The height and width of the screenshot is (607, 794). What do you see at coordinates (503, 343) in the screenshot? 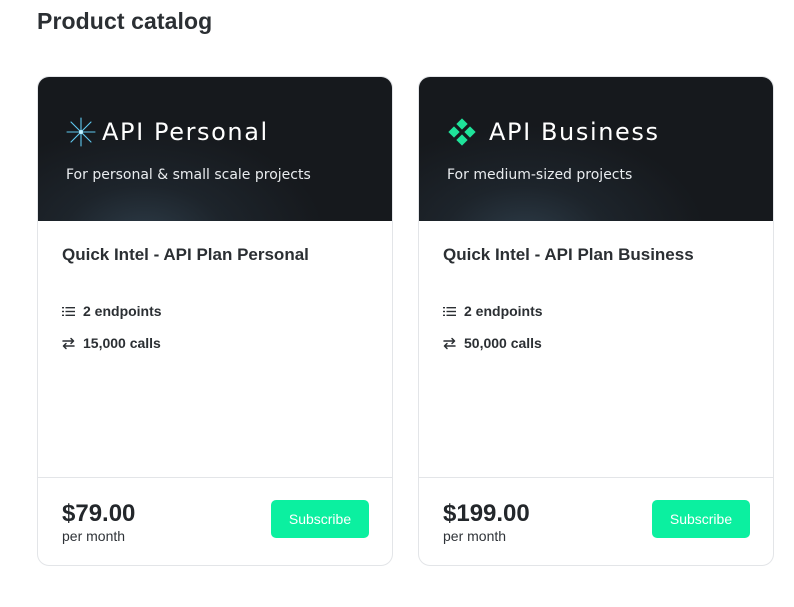
I see `feature-text: 50,000 calls` at bounding box center [503, 343].